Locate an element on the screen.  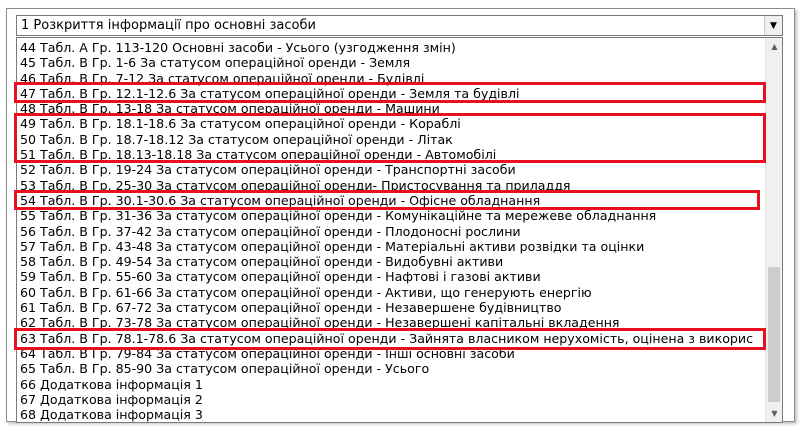
list-item: 67 Додаткова інформація 2 is located at coordinates (391, 399).